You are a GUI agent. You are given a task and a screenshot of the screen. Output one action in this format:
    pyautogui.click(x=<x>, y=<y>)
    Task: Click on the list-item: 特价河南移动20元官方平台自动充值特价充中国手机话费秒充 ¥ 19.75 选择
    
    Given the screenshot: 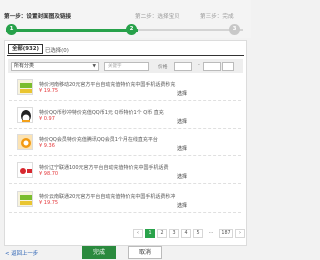 What is the action you would take?
    pyautogui.click(x=125, y=89)
    